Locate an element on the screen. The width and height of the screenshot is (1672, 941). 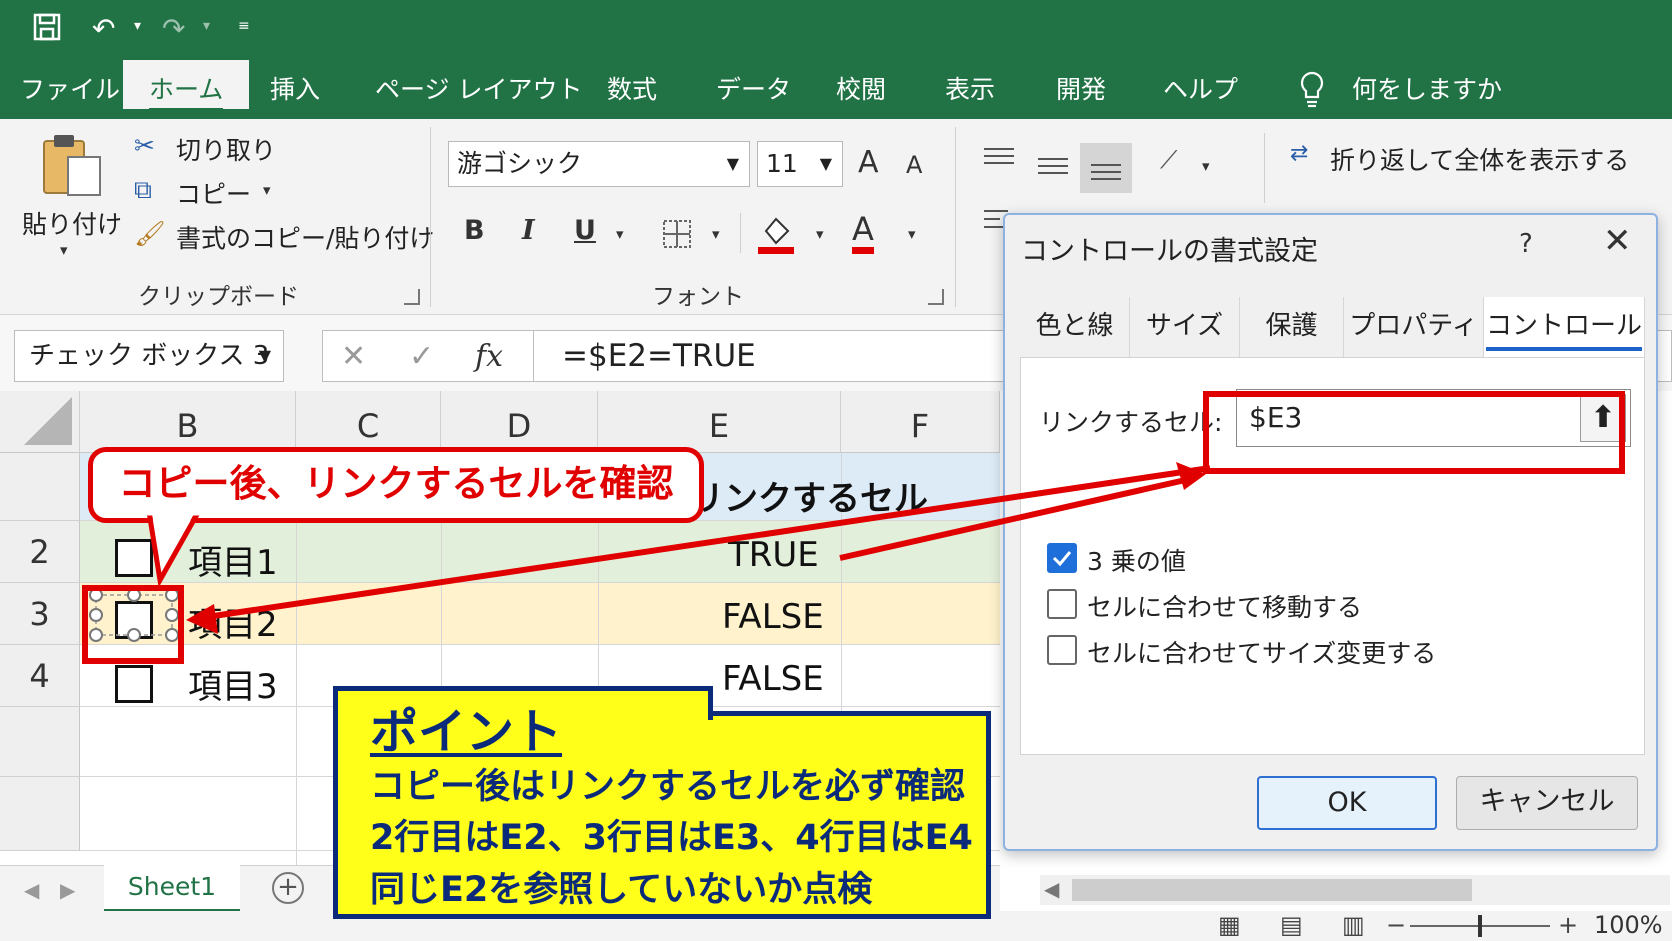
zoom-slider-thumb is located at coordinates (1480, 926).